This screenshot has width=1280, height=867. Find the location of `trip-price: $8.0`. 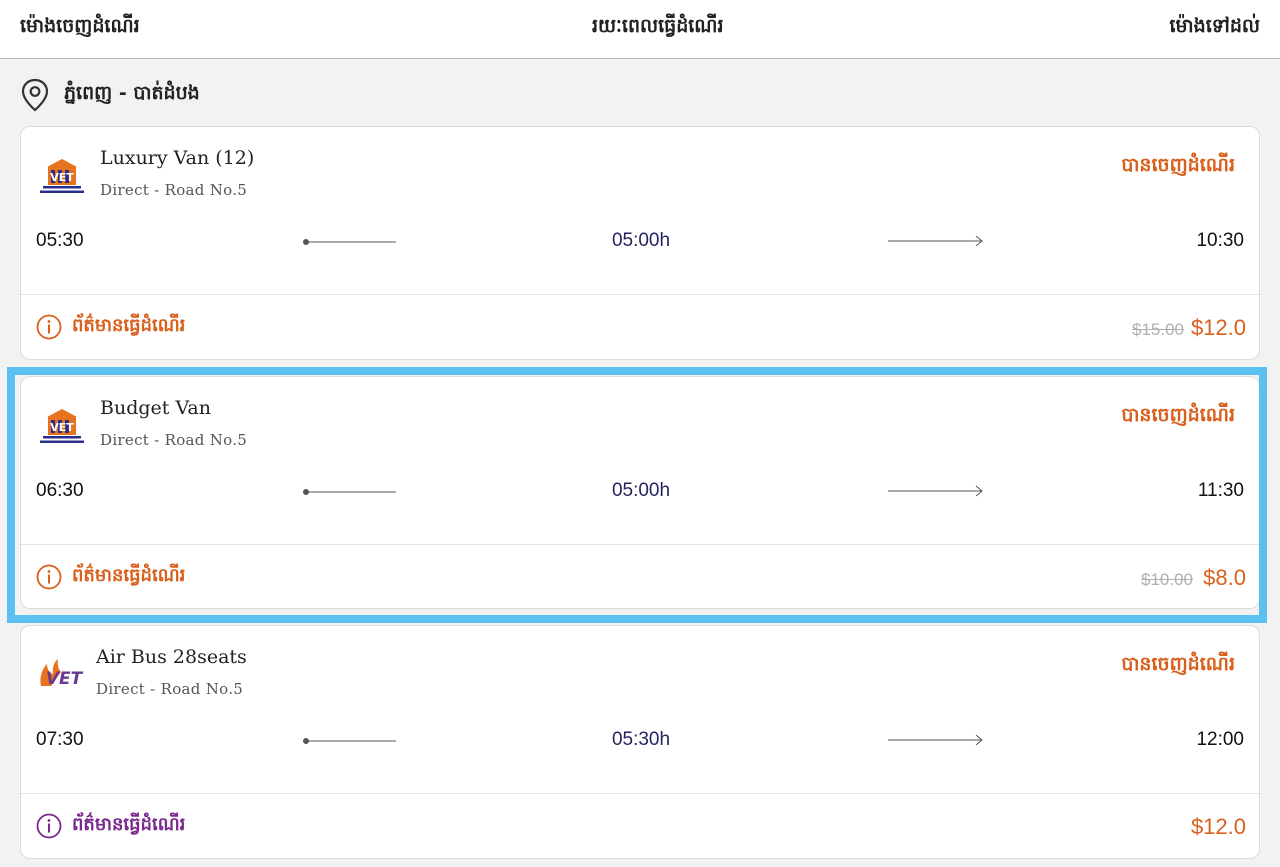

trip-price: $8.0 is located at coordinates (1224, 577).